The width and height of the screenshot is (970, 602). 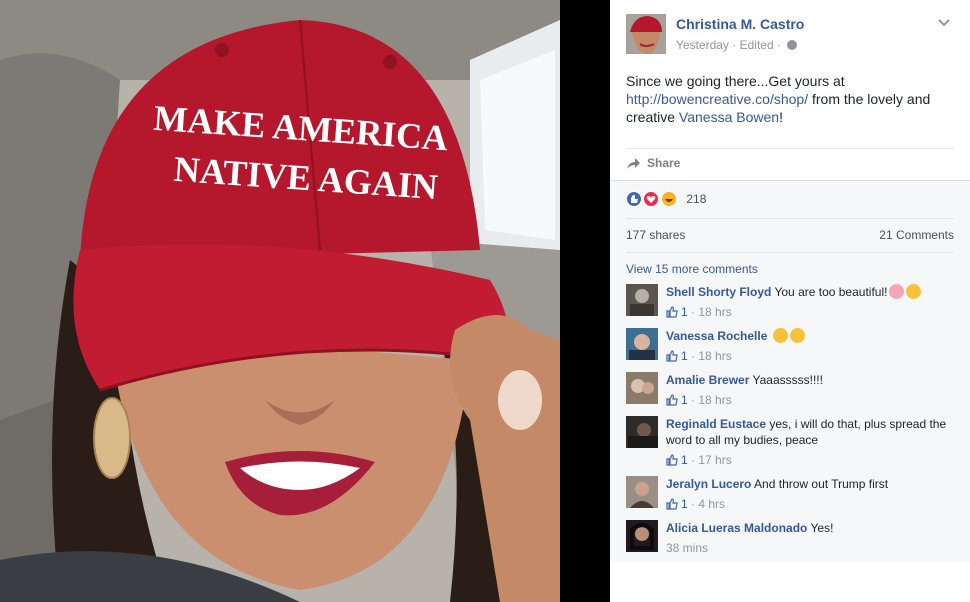 I want to click on stats-row: 177 shares 21 Comments, so click(x=790, y=235).